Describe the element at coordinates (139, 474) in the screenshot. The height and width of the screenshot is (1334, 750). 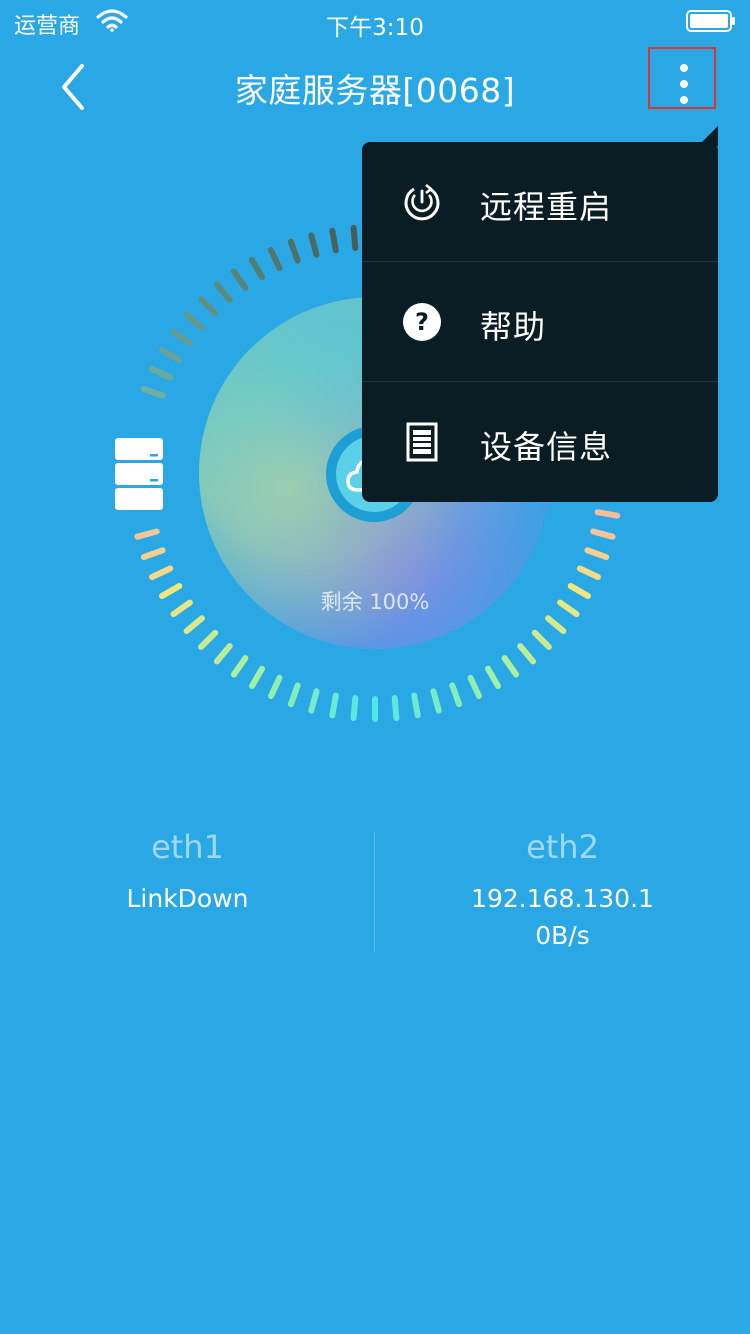
I see `server-icon` at that location.